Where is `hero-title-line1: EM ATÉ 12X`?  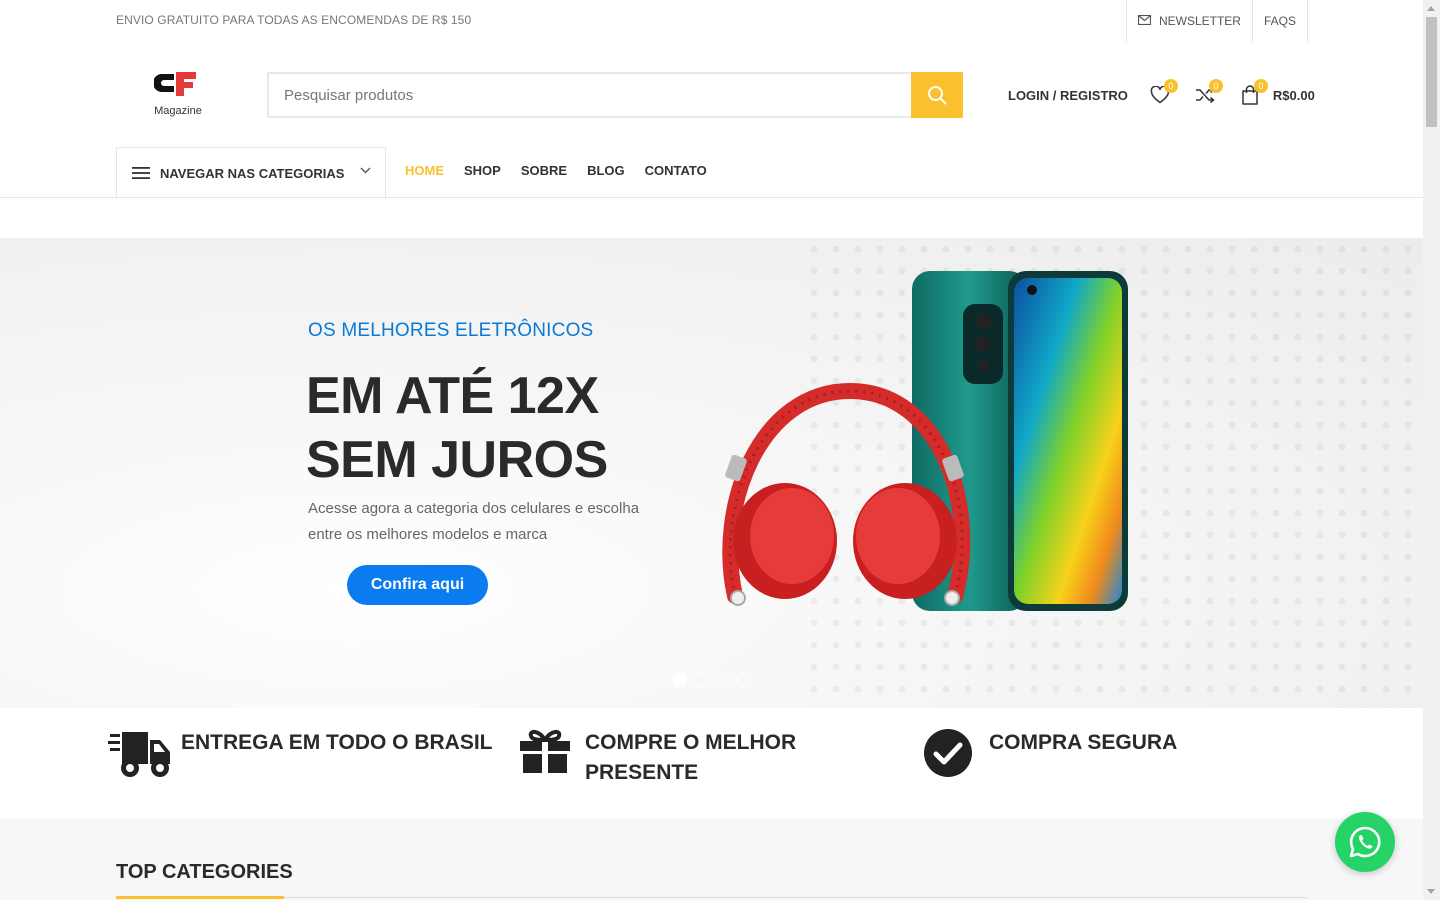
hero-title-line1: EM ATÉ 12X is located at coordinates (452, 396).